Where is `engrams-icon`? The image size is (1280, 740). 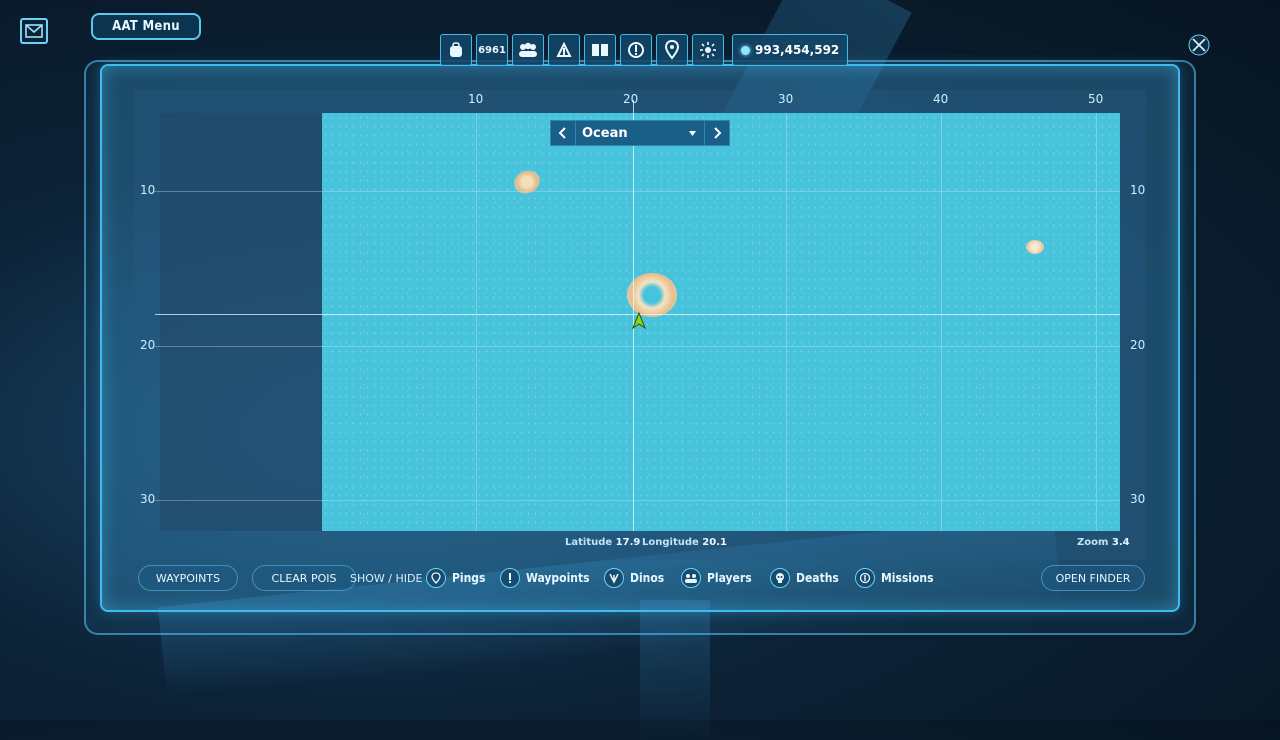 engrams-icon is located at coordinates (564, 50).